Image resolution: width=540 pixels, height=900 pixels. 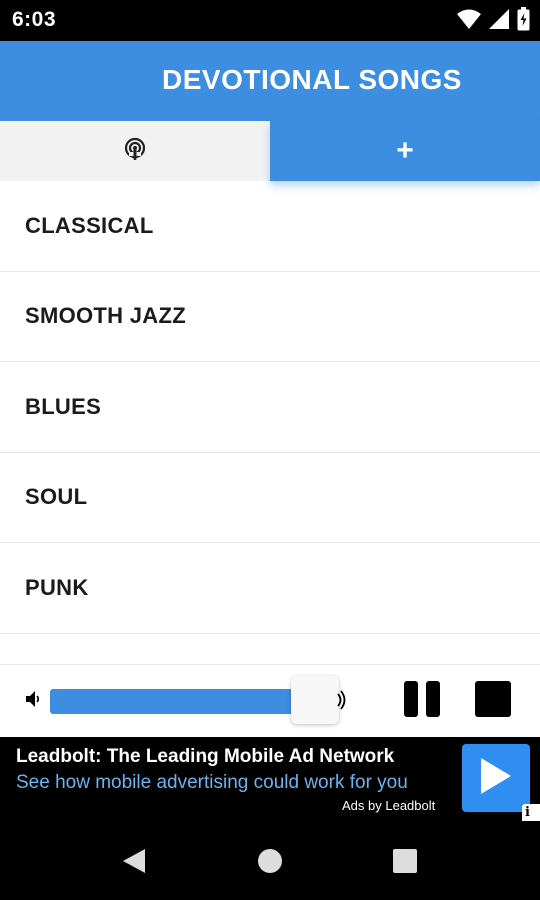 I want to click on home-button, so click(x=270, y=861).